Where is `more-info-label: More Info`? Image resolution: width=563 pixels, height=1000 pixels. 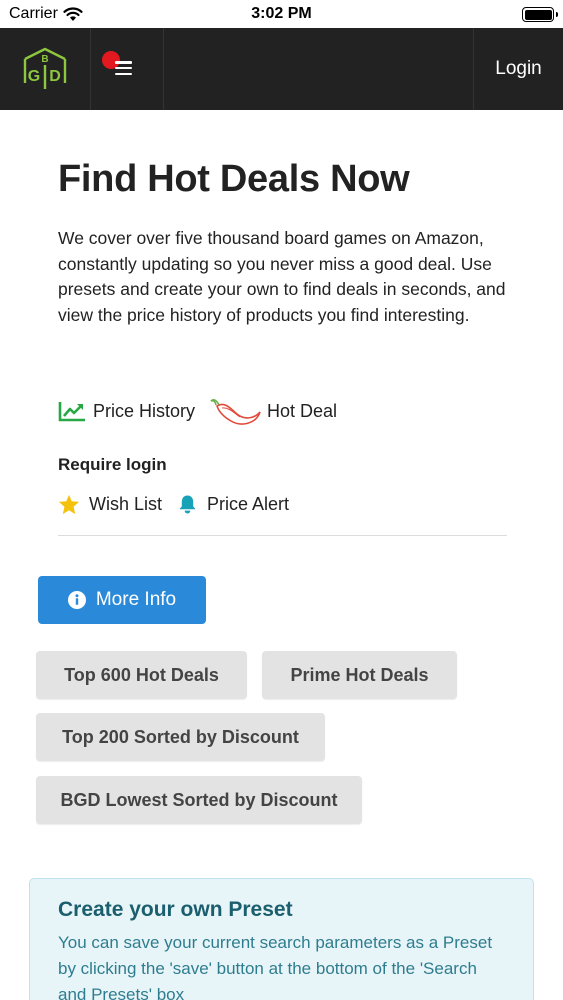
more-info-label: More Info is located at coordinates (136, 599).